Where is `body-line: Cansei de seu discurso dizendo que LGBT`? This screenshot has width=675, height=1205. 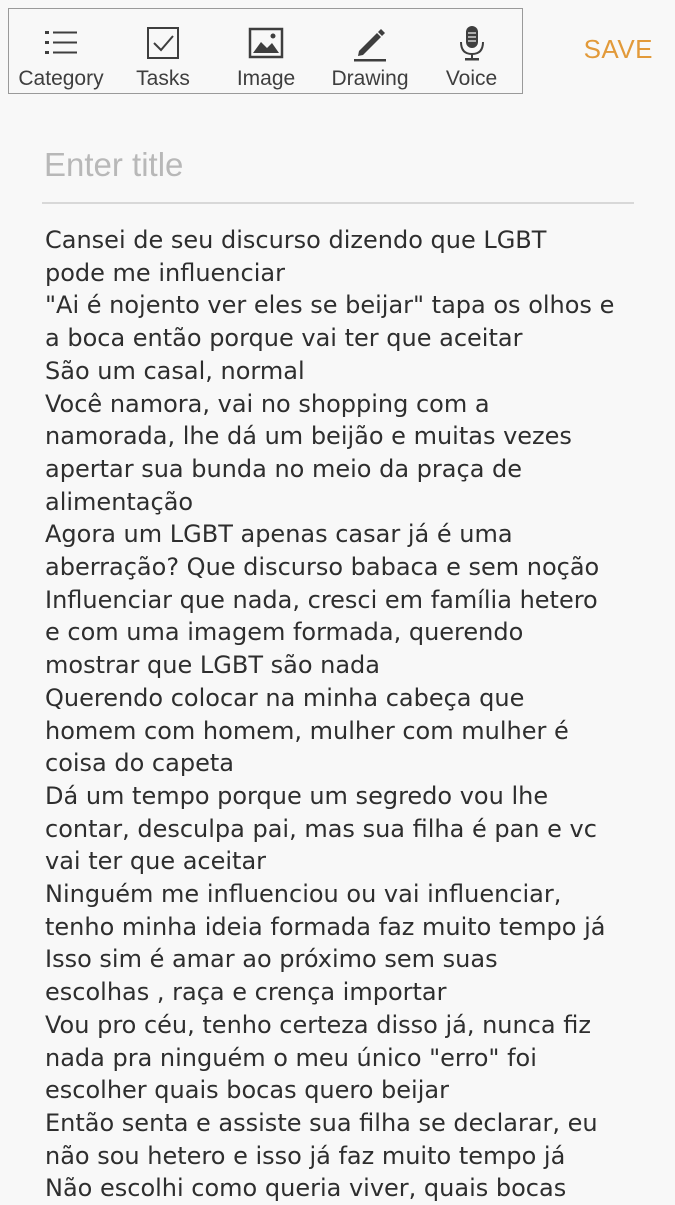
body-line: Cansei de seu discurso dizendo que LGBT is located at coordinates (296, 240).